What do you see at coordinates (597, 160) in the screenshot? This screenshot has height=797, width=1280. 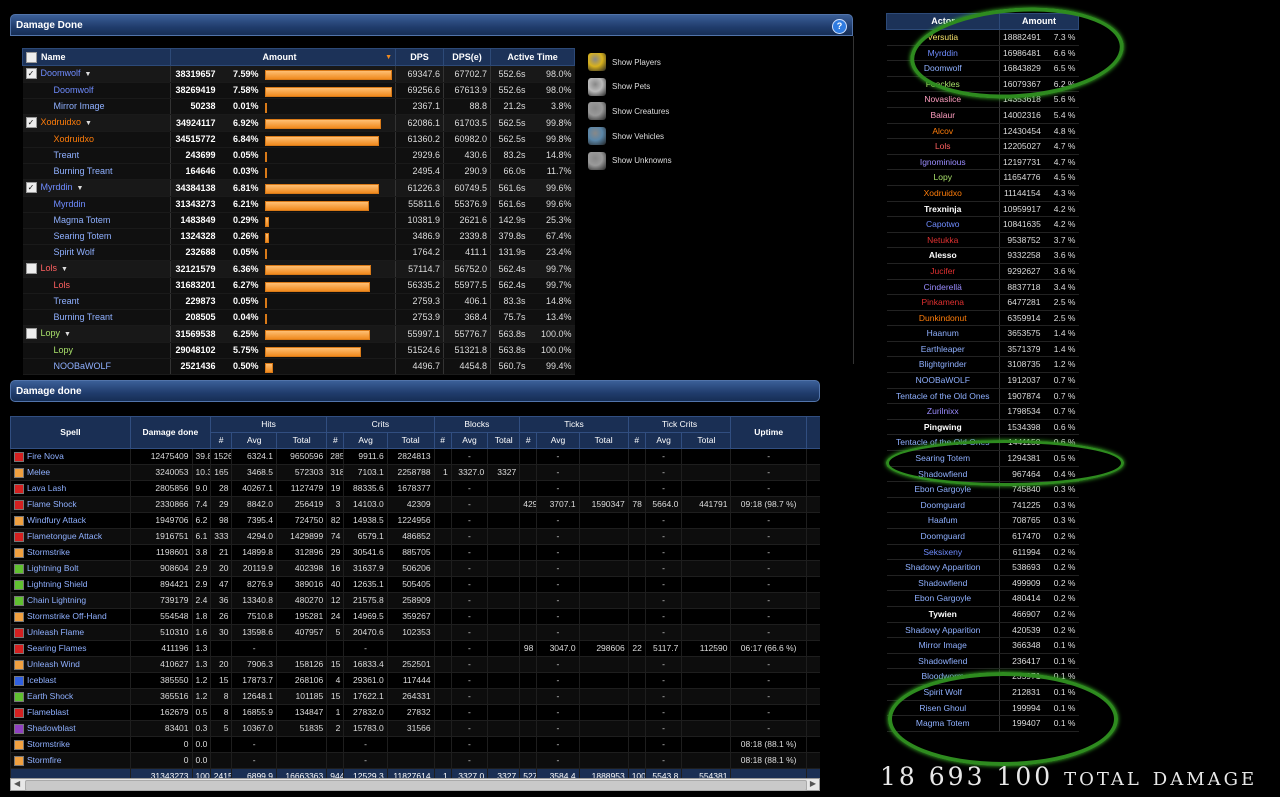 I see `unknown-icon` at bounding box center [597, 160].